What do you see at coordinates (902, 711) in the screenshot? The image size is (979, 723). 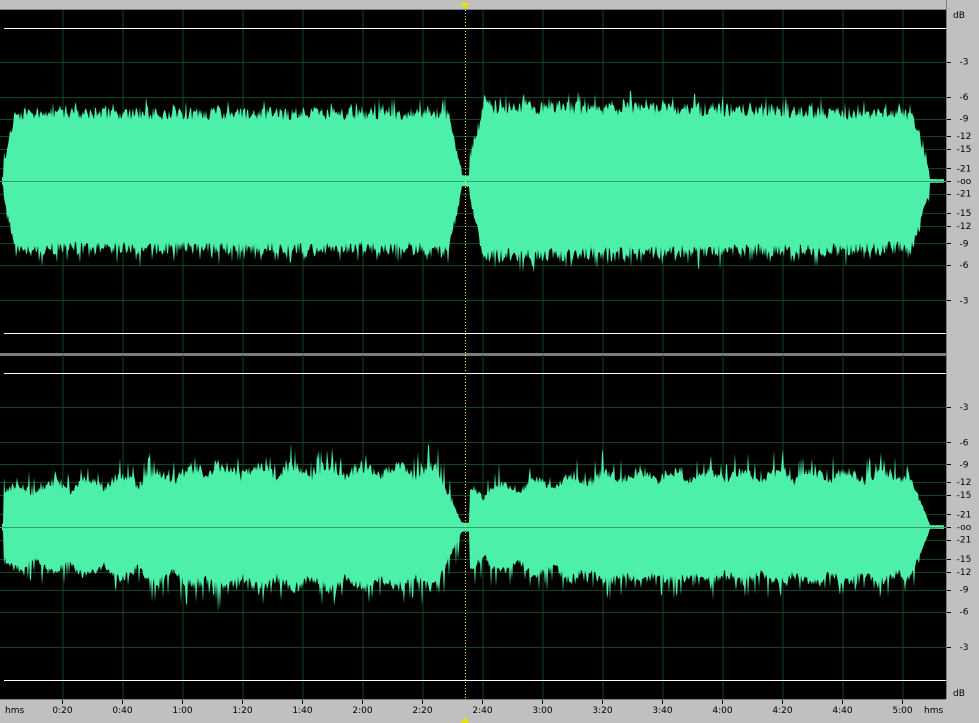 I see `time-tick-label: 5:00` at bounding box center [902, 711].